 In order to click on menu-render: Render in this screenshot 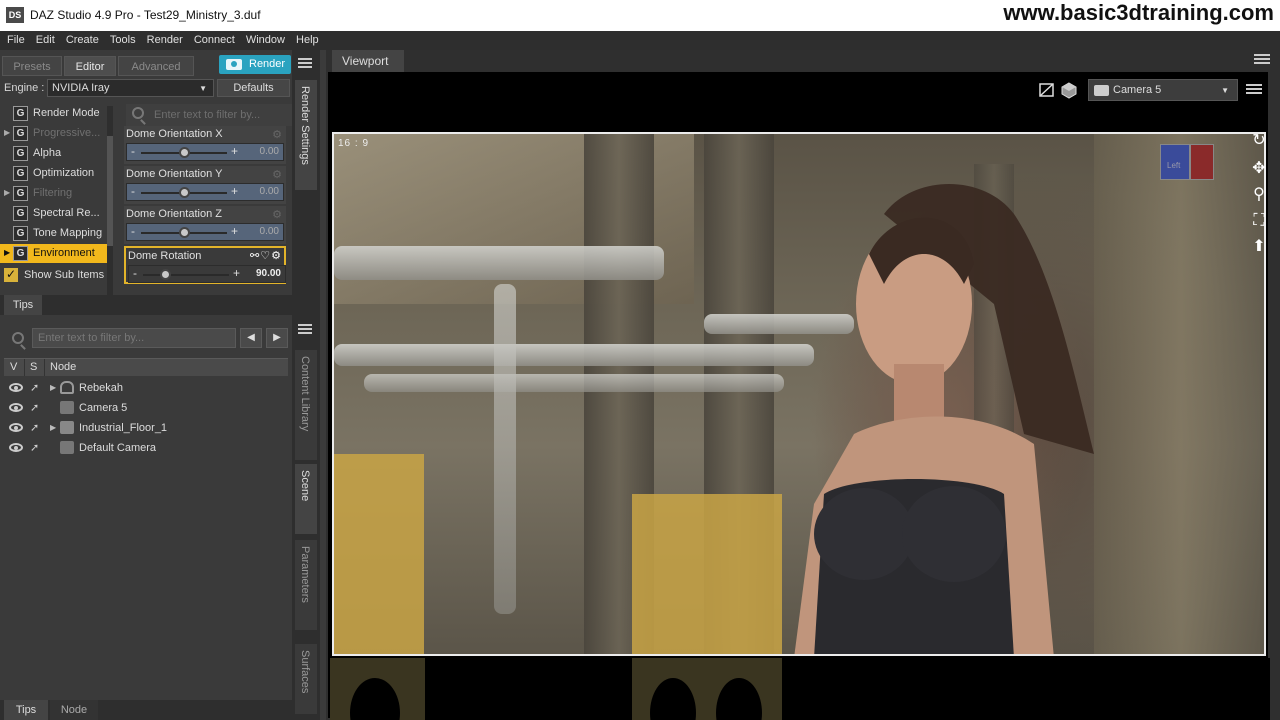, I will do `click(165, 38)`.